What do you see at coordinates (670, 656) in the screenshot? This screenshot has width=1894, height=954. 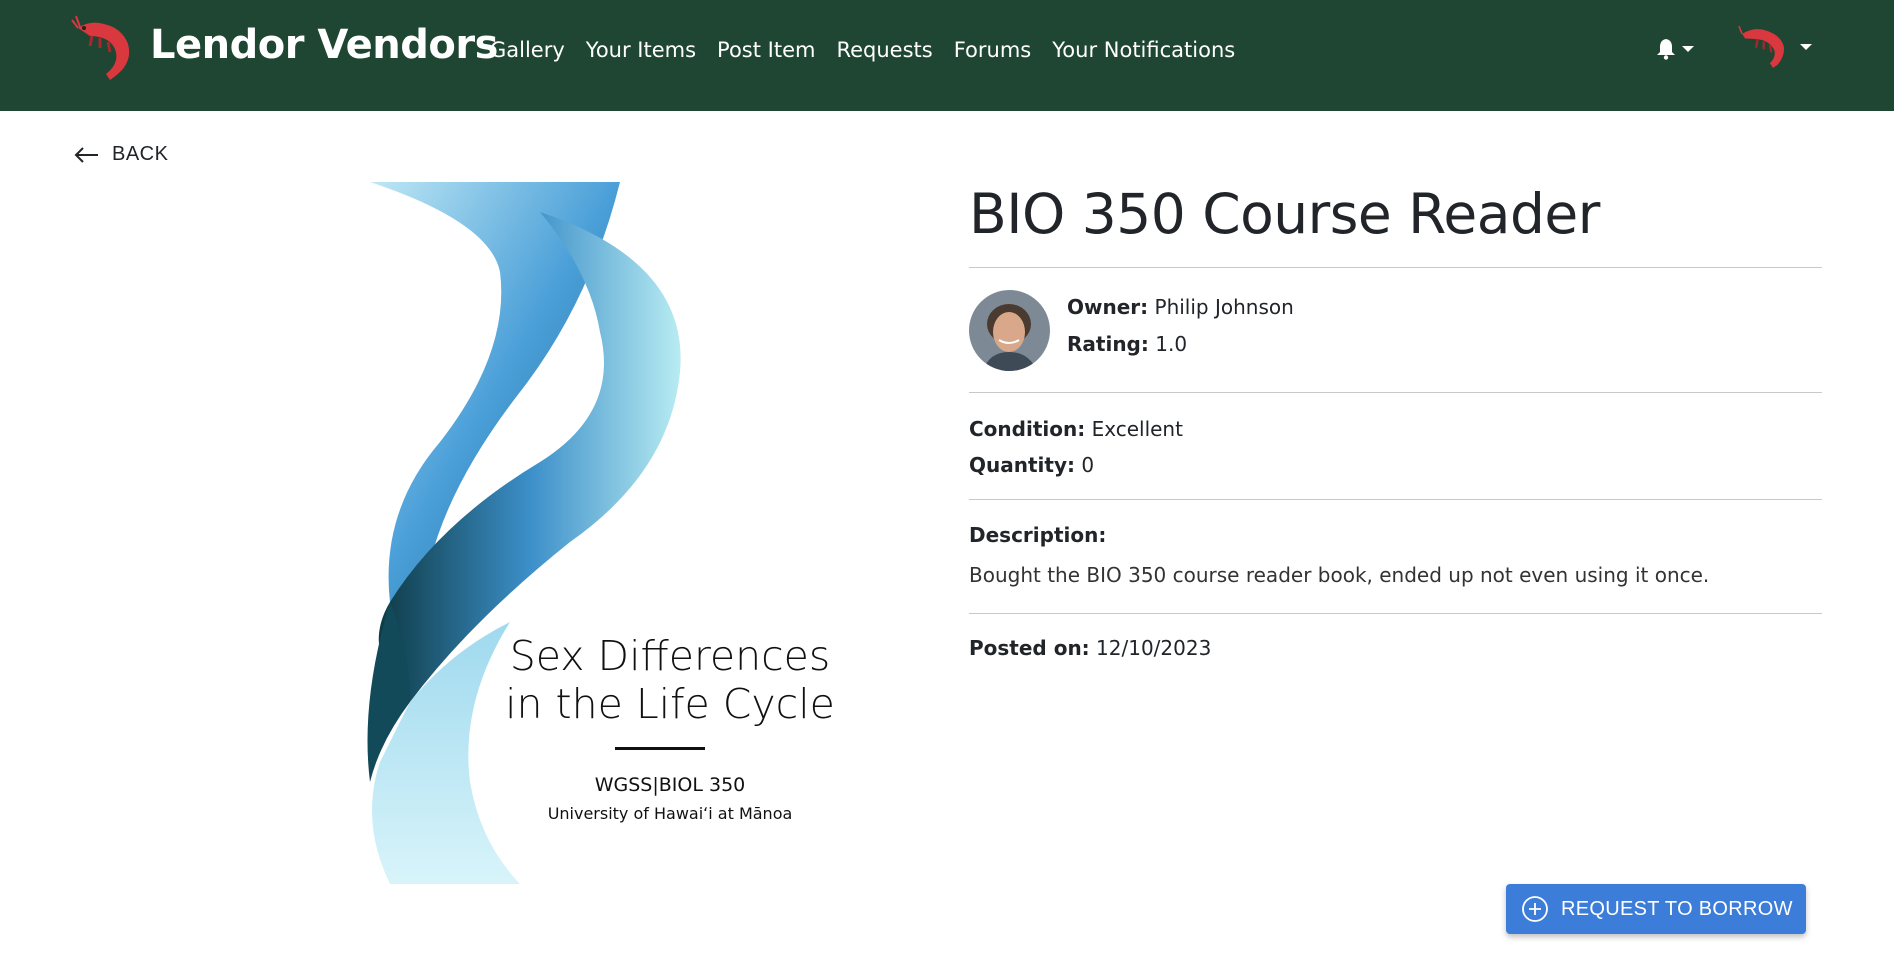 I see `cover-title-line1: Sex Differences` at bounding box center [670, 656].